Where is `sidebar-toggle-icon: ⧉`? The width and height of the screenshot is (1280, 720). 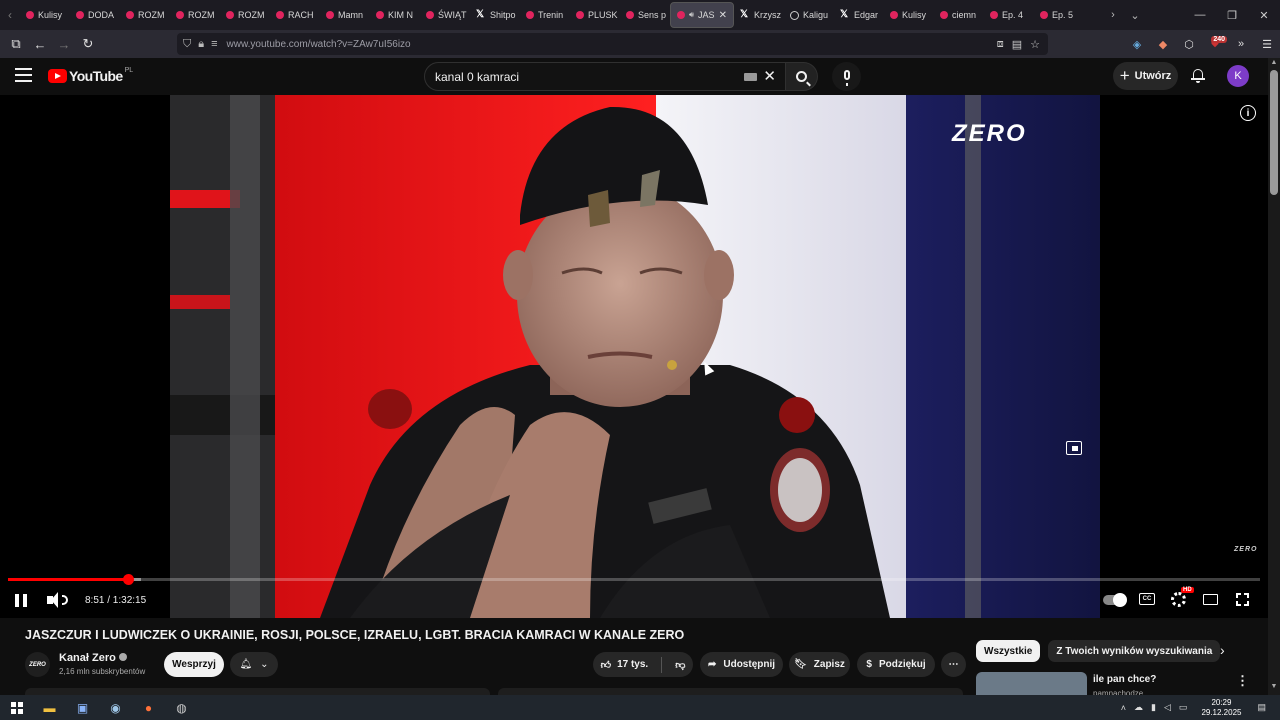
sidebar-toggle-icon: ⧉ is located at coordinates (16, 44).